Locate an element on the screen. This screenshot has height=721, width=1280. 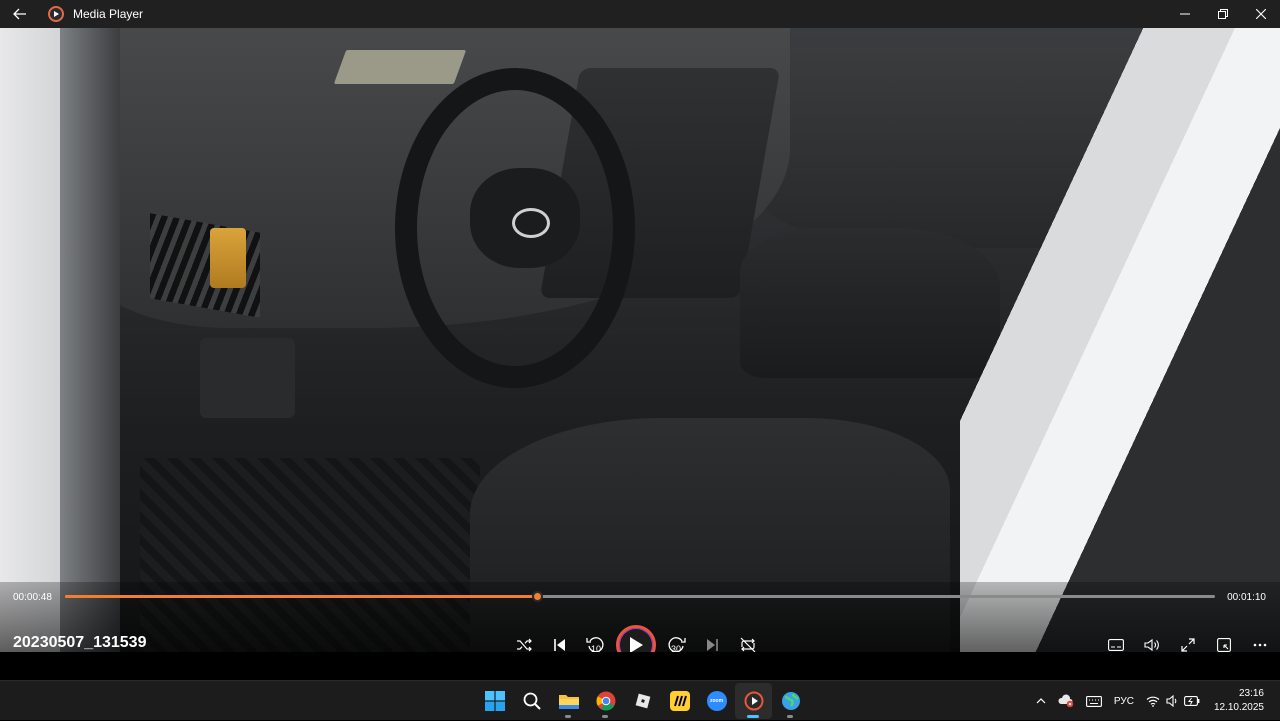
wifi-icon is located at coordinates (1153, 701).